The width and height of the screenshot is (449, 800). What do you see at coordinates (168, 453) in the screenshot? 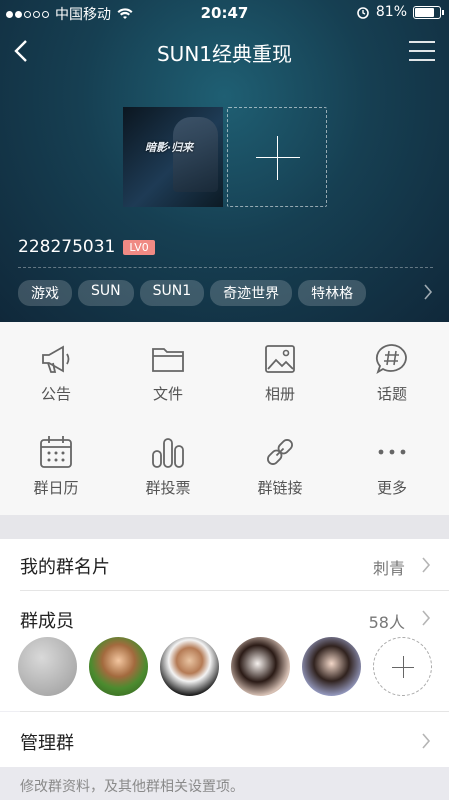
I see `bar-chart-icon` at bounding box center [168, 453].